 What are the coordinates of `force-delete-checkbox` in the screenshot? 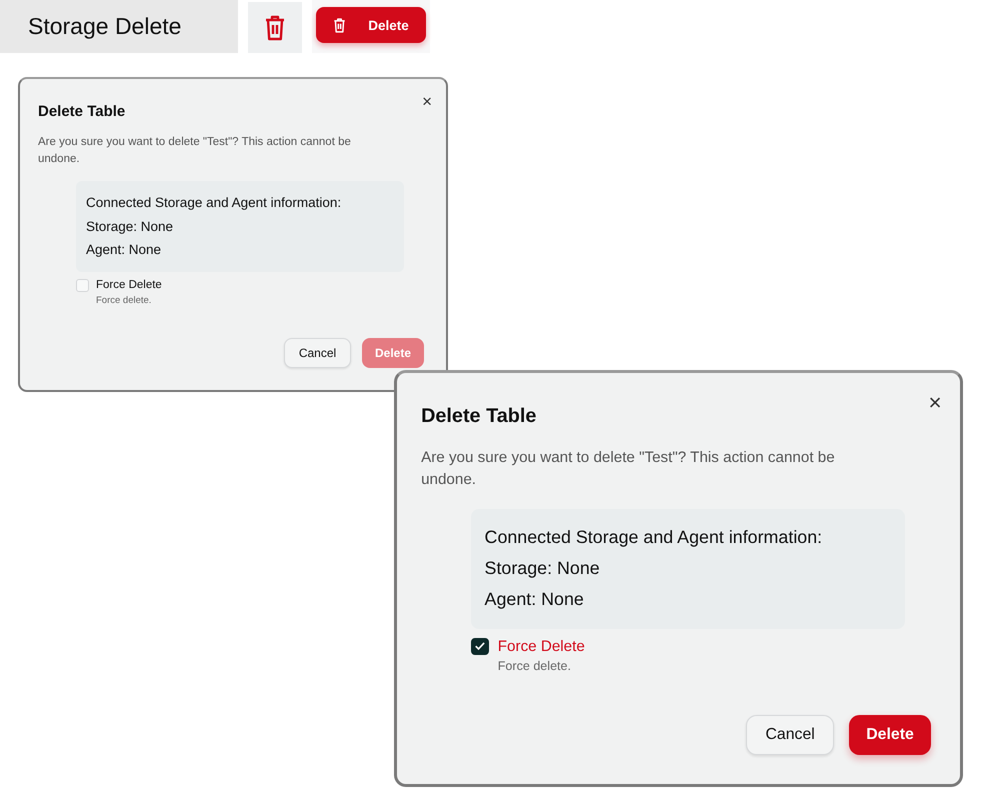 It's located at (480, 646).